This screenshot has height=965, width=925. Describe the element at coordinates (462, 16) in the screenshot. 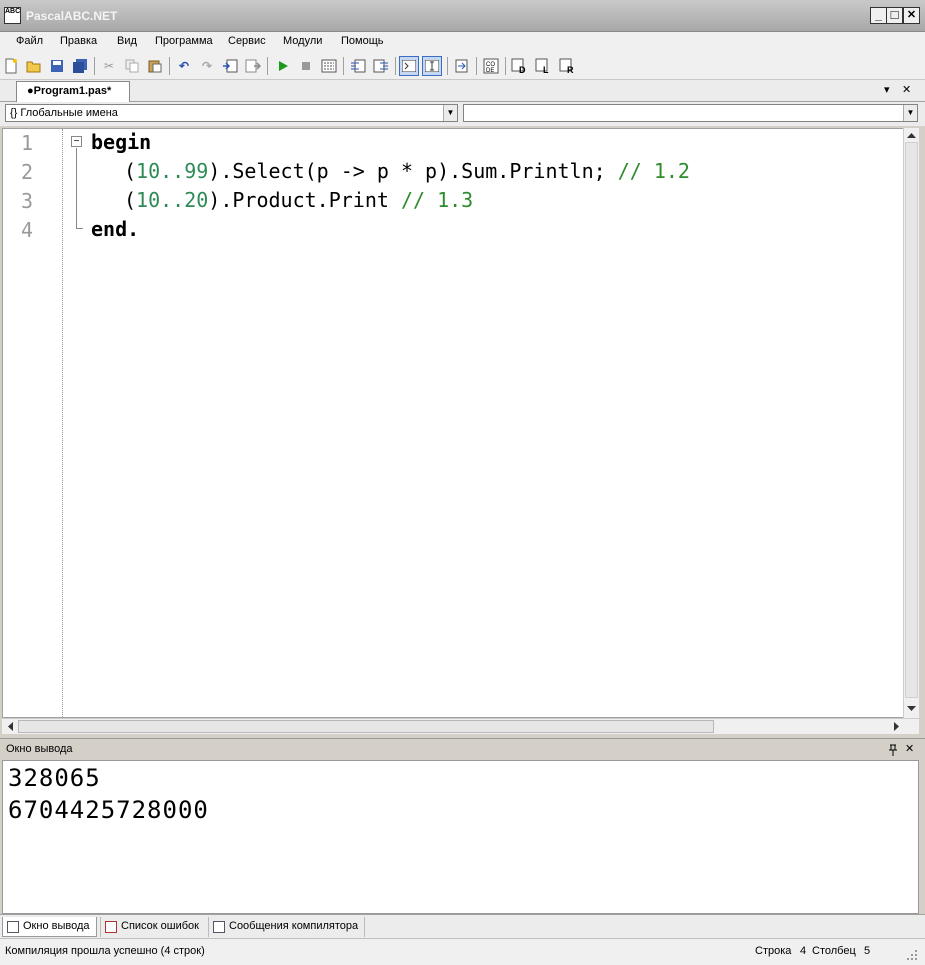

I see `title-bar: ABC PascalABC.NET _ □ ✕` at that location.